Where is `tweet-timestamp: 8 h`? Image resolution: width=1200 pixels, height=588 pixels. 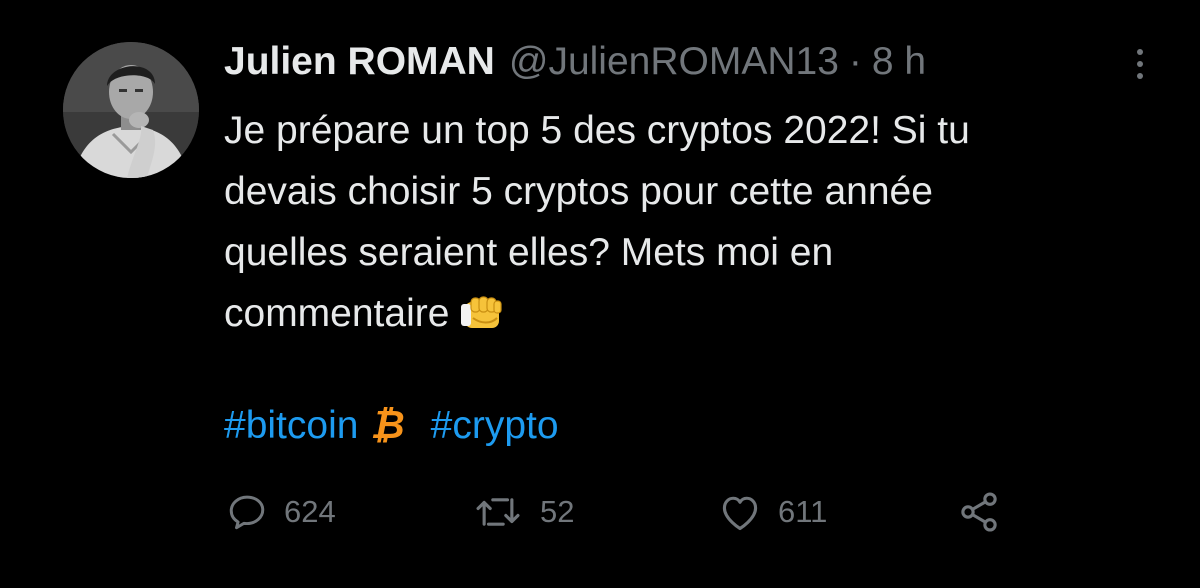
tweet-timestamp: 8 h is located at coordinates (899, 62).